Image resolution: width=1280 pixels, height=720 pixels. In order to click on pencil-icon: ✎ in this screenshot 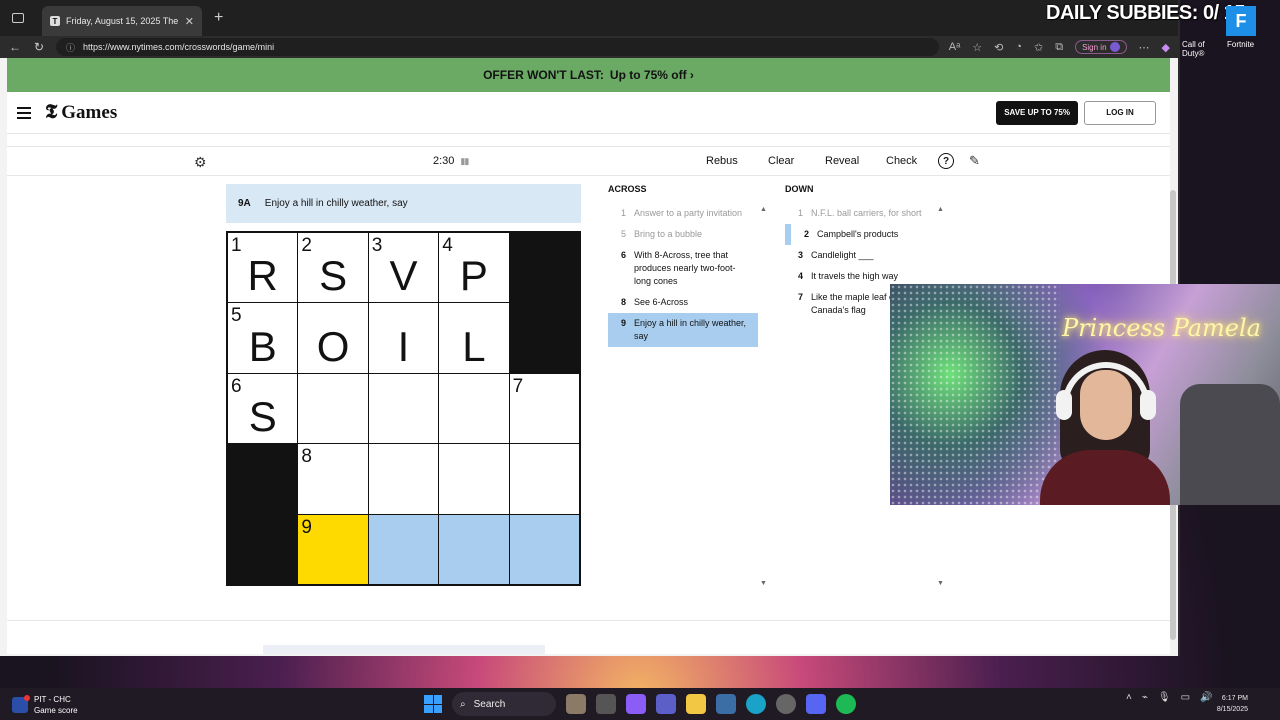, I will do `click(974, 161)`.